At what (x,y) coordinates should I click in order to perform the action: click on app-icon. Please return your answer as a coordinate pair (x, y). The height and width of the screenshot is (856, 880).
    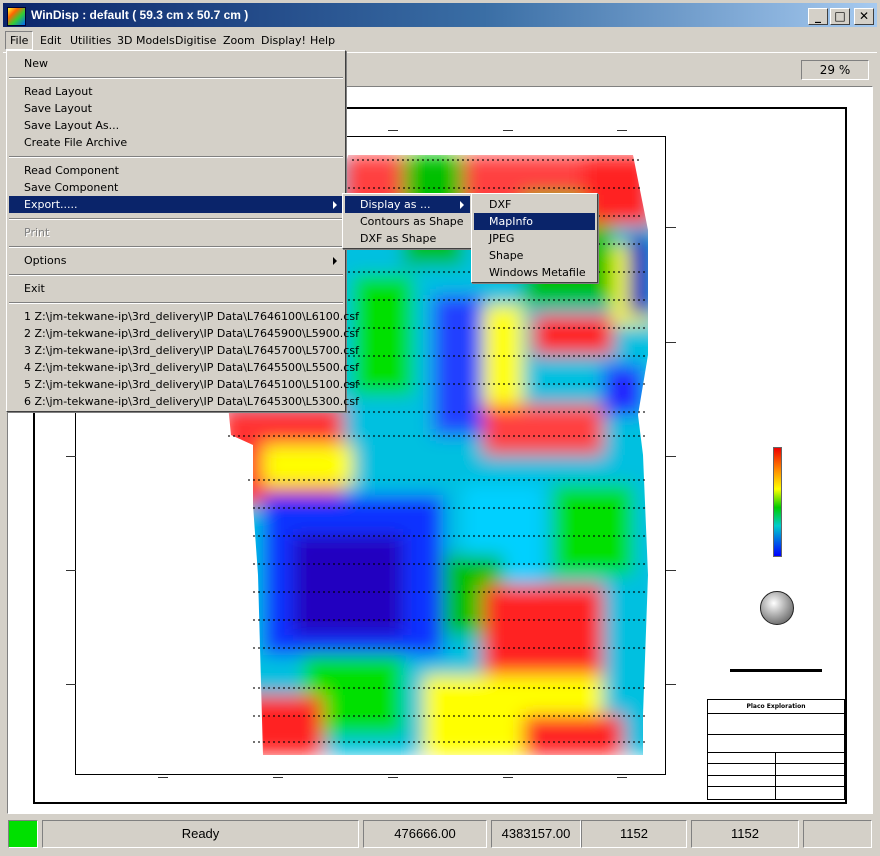
    Looking at the image, I should click on (16, 16).